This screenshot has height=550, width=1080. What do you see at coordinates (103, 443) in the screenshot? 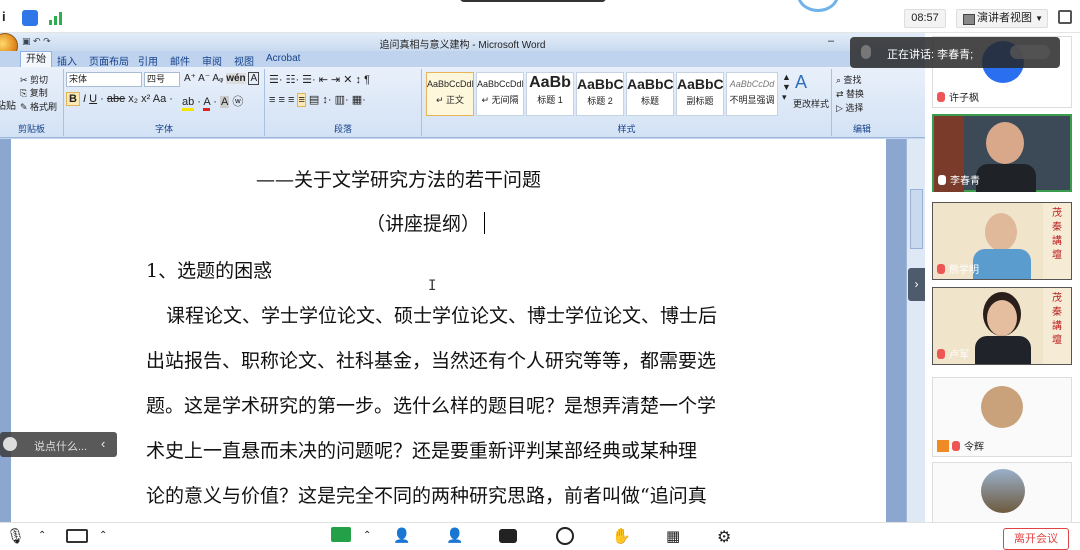
I see `collapse-chat-icon: ‹` at bounding box center [103, 443].